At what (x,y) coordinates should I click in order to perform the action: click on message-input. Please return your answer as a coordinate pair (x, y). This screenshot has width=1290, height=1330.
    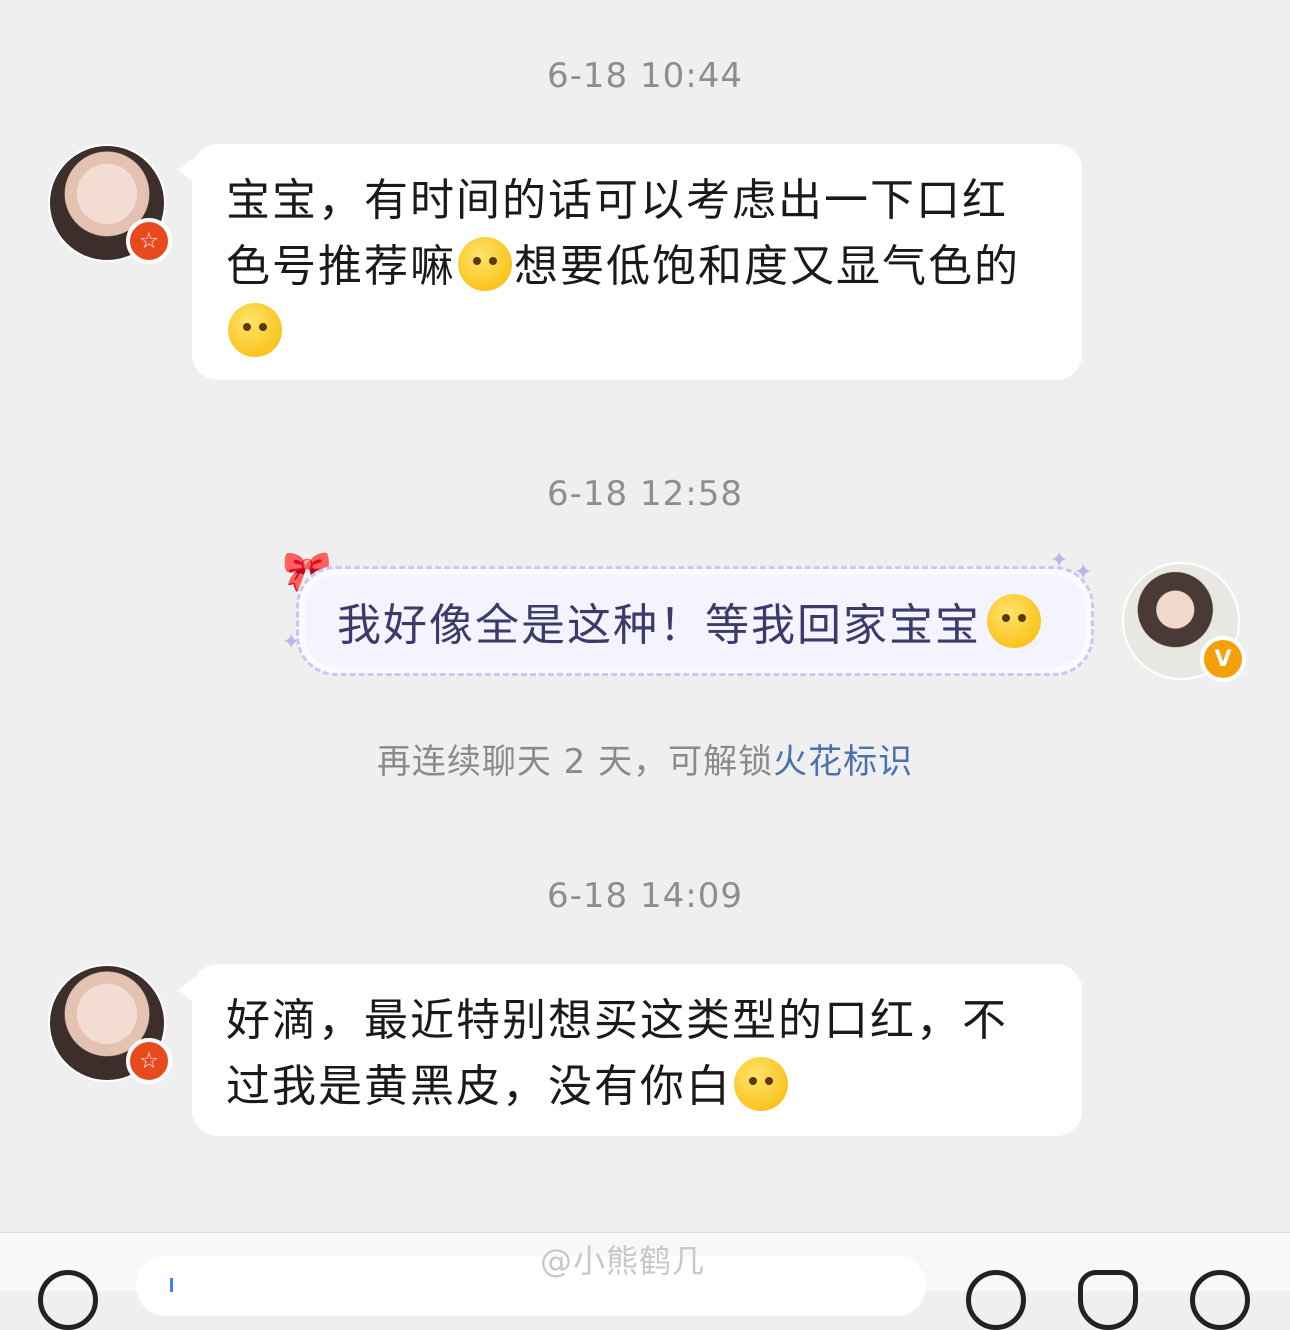
    Looking at the image, I should click on (531, 1286).